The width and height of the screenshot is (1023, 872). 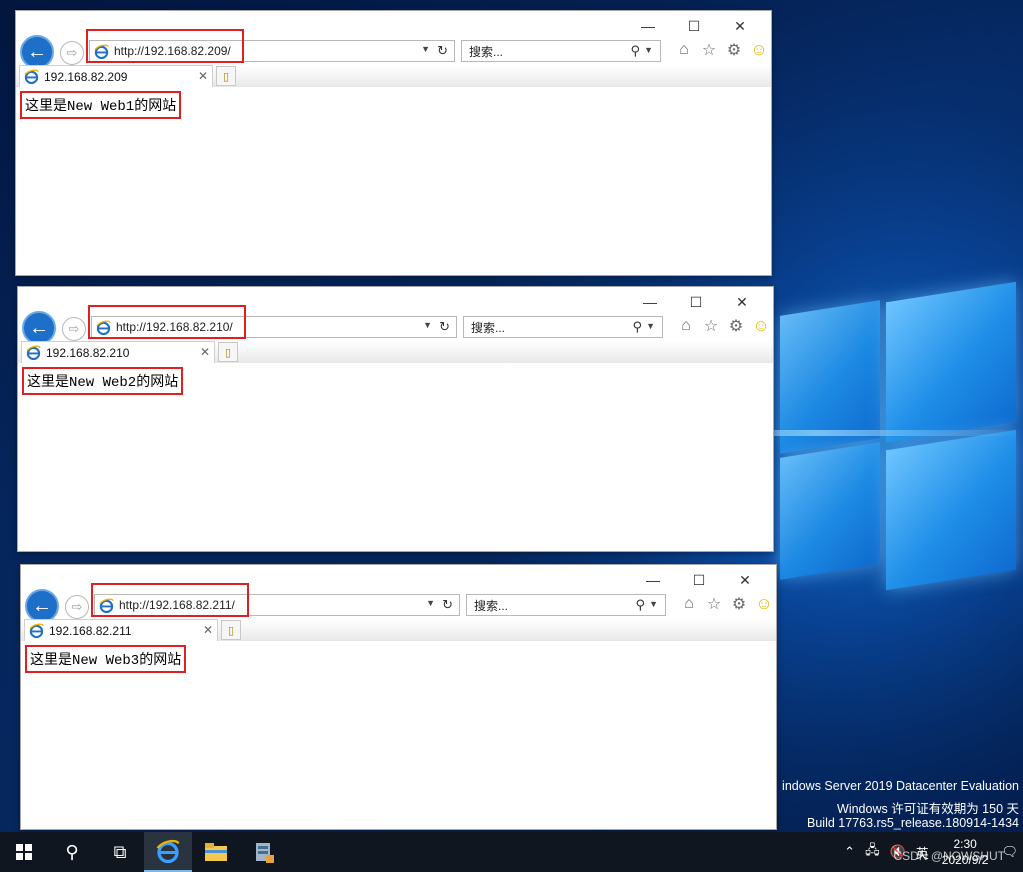 What do you see at coordinates (168, 852) in the screenshot?
I see `internet-explorer-taskbar-icon` at bounding box center [168, 852].